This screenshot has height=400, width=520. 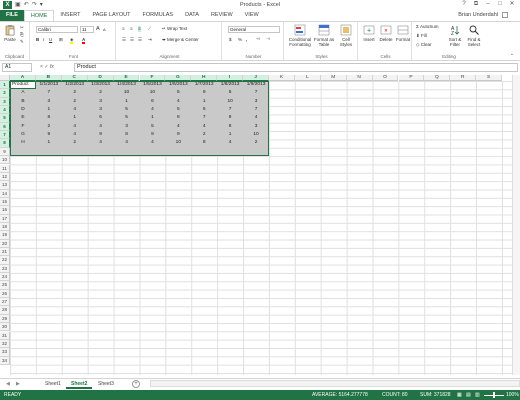 I want to click on page-break-view-icon: ▥, so click(x=477, y=395).